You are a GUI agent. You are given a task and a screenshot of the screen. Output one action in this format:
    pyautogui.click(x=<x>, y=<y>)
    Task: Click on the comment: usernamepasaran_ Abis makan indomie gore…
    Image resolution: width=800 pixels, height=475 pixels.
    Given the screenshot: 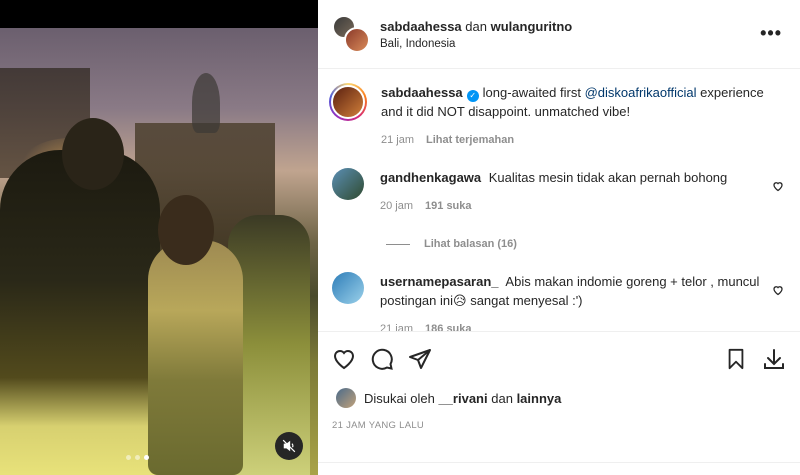 What is the action you would take?
    pyautogui.click(x=559, y=301)
    